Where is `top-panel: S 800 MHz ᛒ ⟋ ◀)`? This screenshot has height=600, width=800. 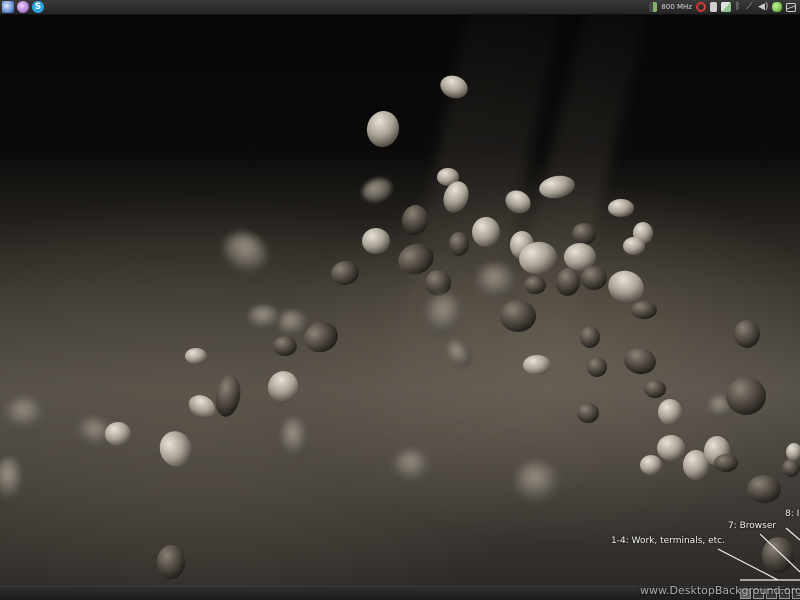 top-panel: S 800 MHz ᛒ ⟋ ◀) is located at coordinates (400, 7).